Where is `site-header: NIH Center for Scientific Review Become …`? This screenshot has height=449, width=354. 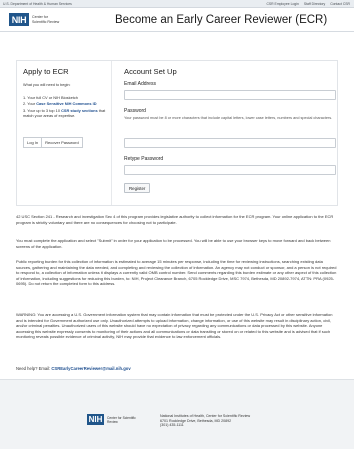 site-header: NIH Center for Scientific Review Become … is located at coordinates (177, 20).